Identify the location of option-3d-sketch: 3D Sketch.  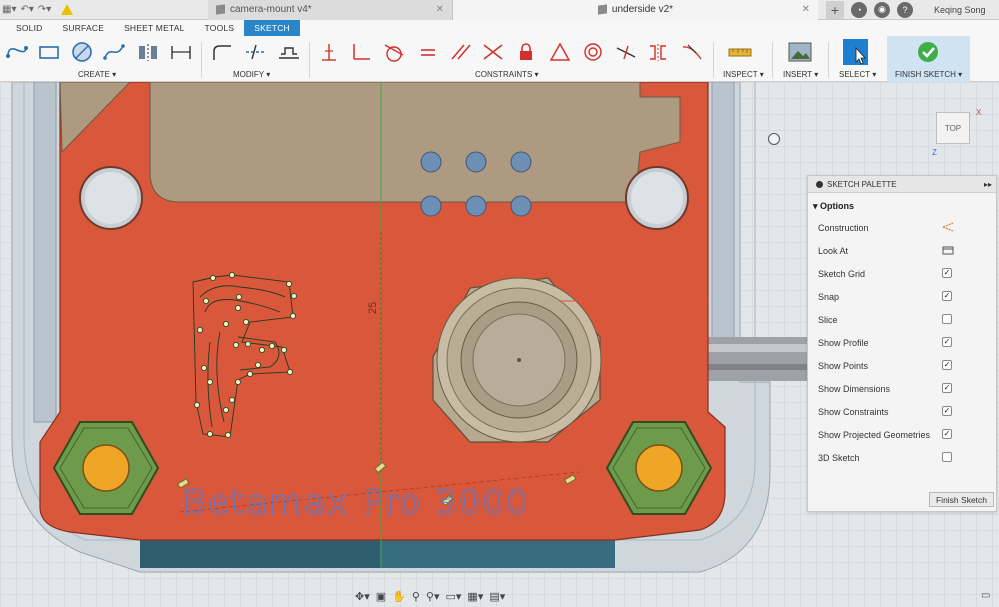
(902, 457).